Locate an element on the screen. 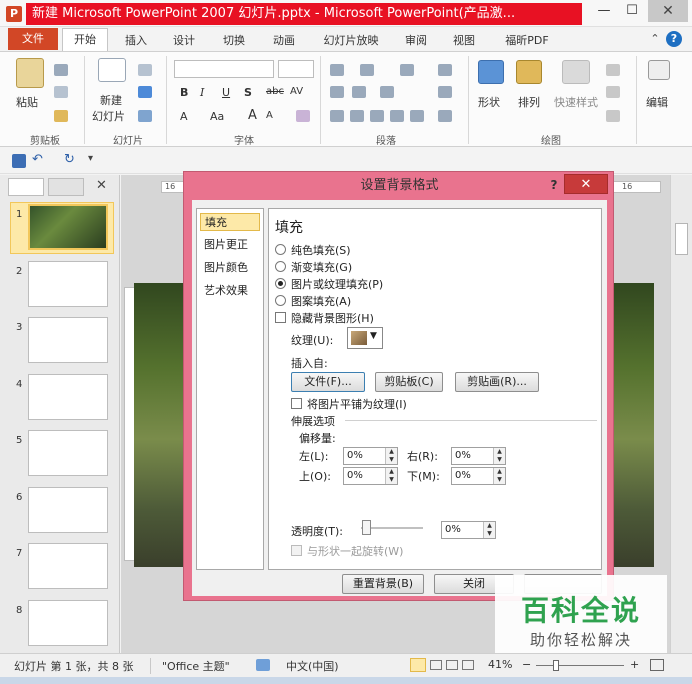 This screenshot has width=692, height=684. new-slide-label-2: 幻灯片 is located at coordinates (108, 116).